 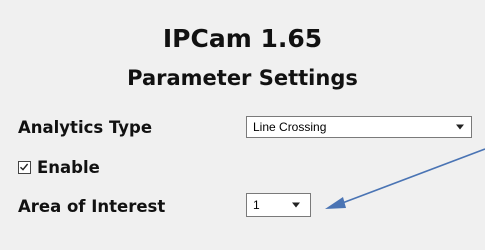 What do you see at coordinates (242, 38) in the screenshot?
I see `app-title: IPCam 1.65` at bounding box center [242, 38].